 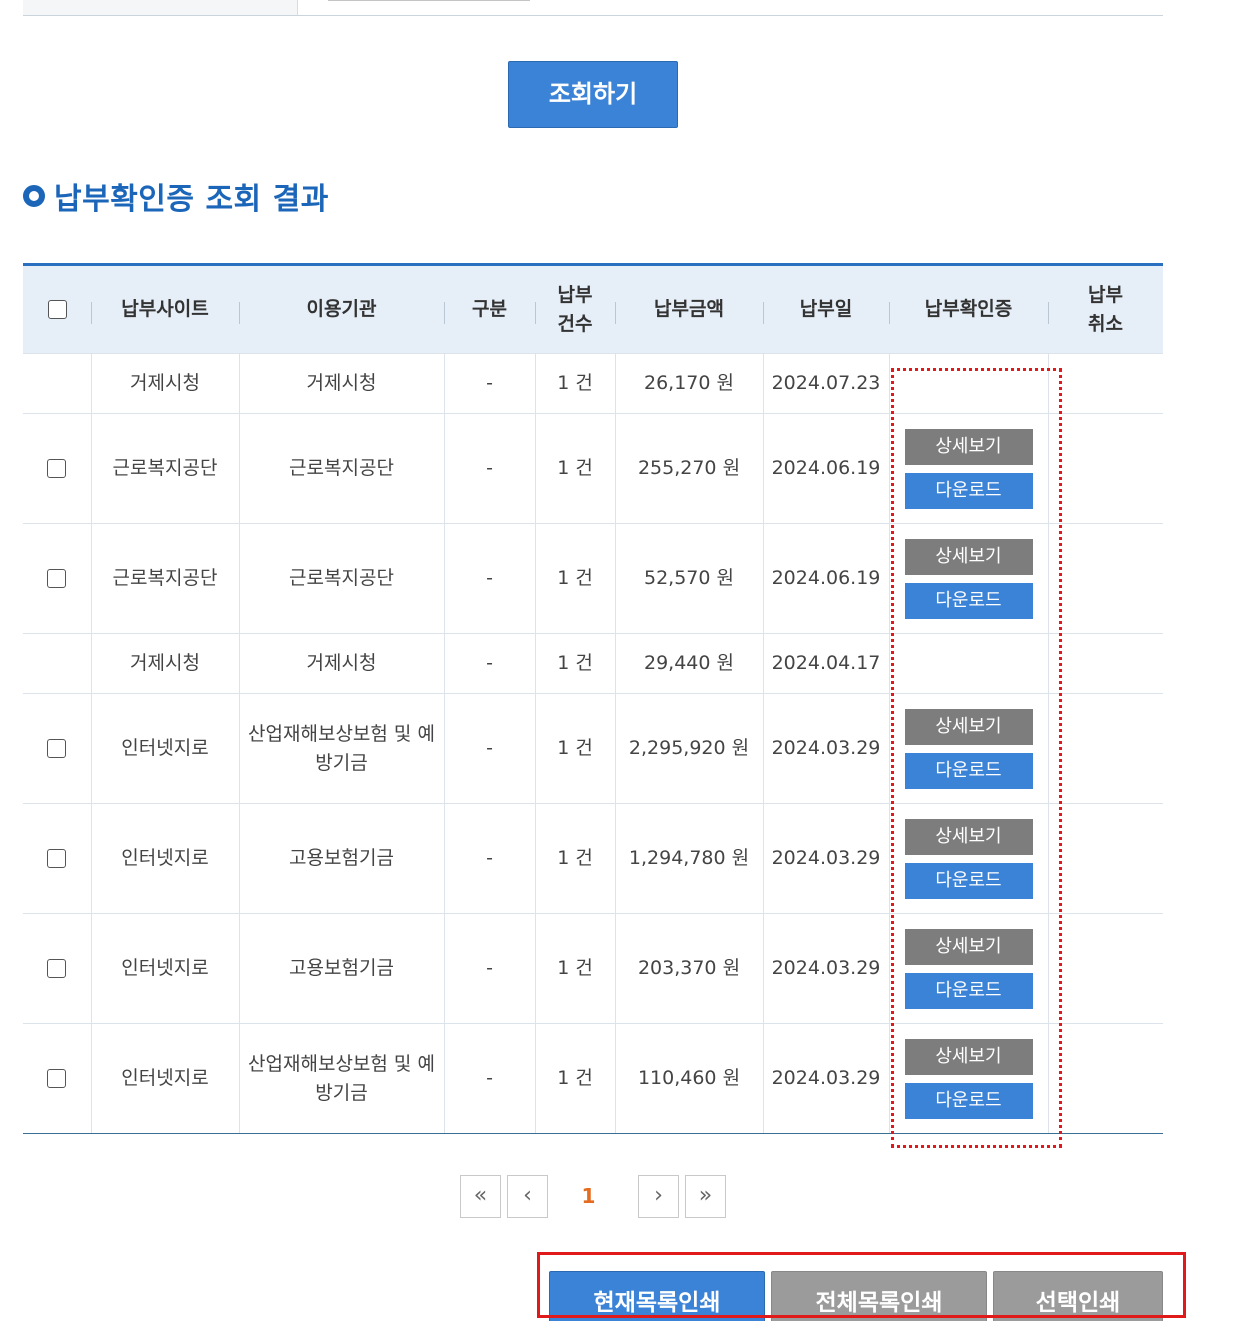 I want to click on cell-amount: 2,295,920 원, so click(x=688, y=748).